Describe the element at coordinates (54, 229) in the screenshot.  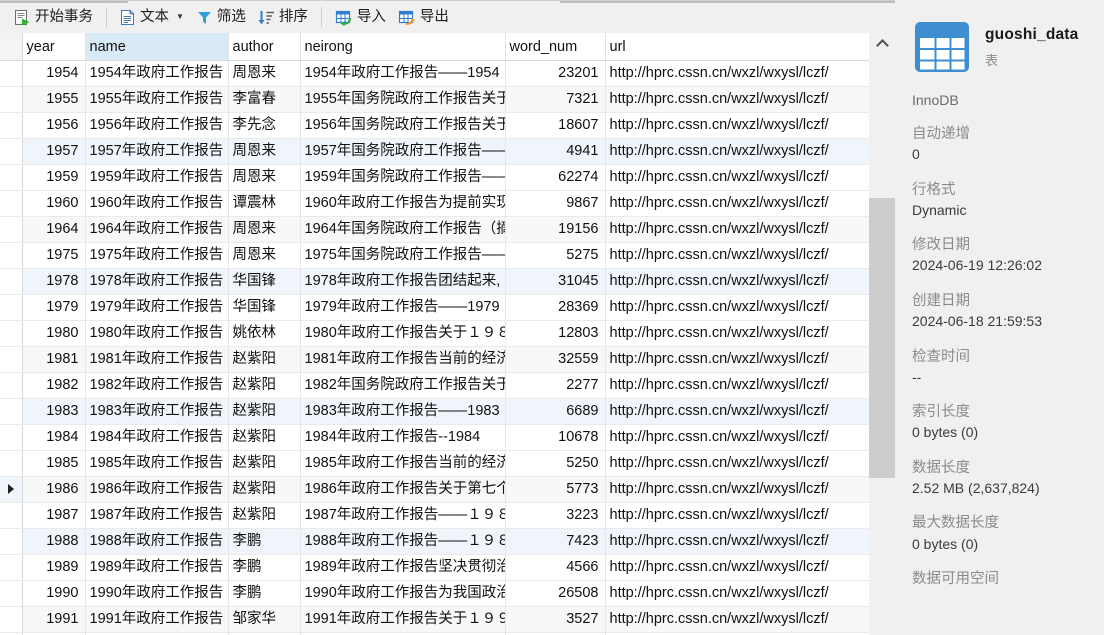
I see `cell-year: 1964` at that location.